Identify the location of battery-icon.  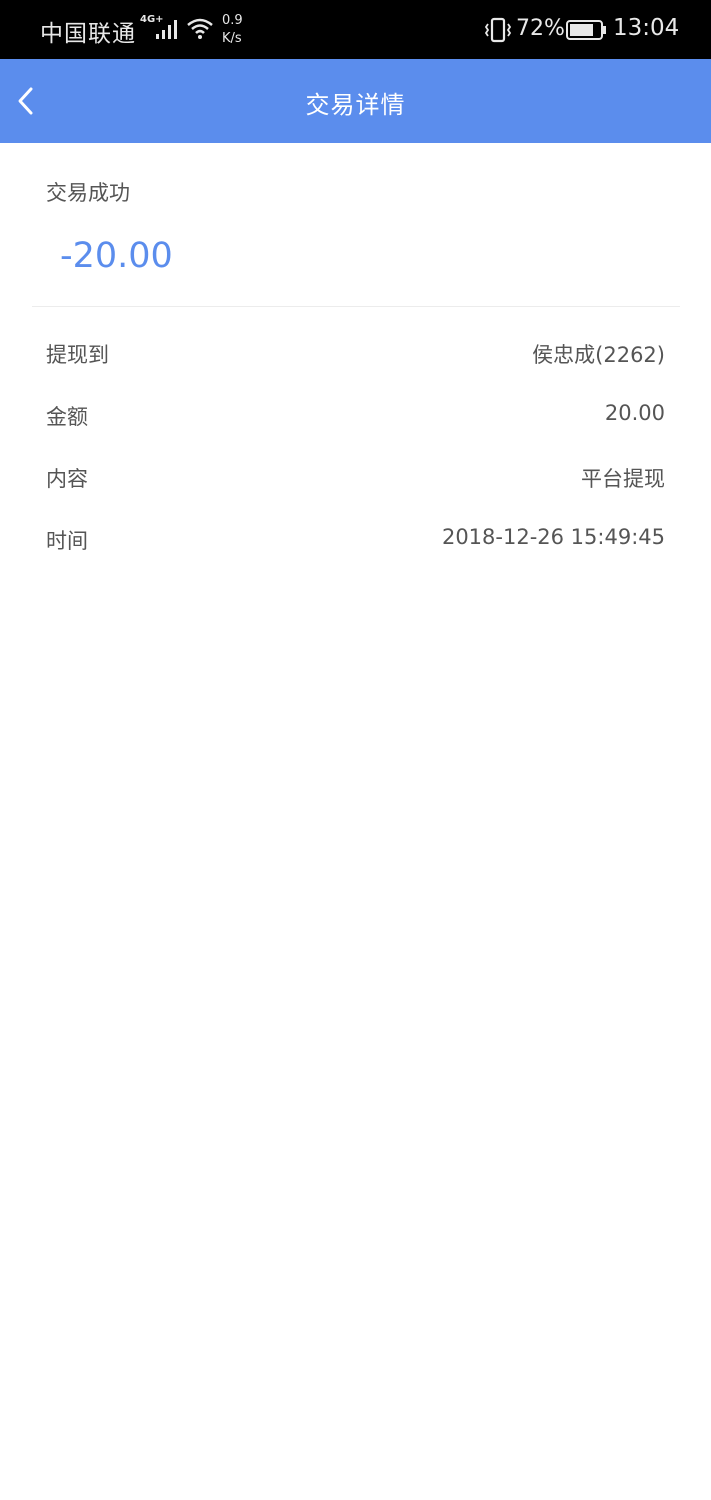
(587, 30).